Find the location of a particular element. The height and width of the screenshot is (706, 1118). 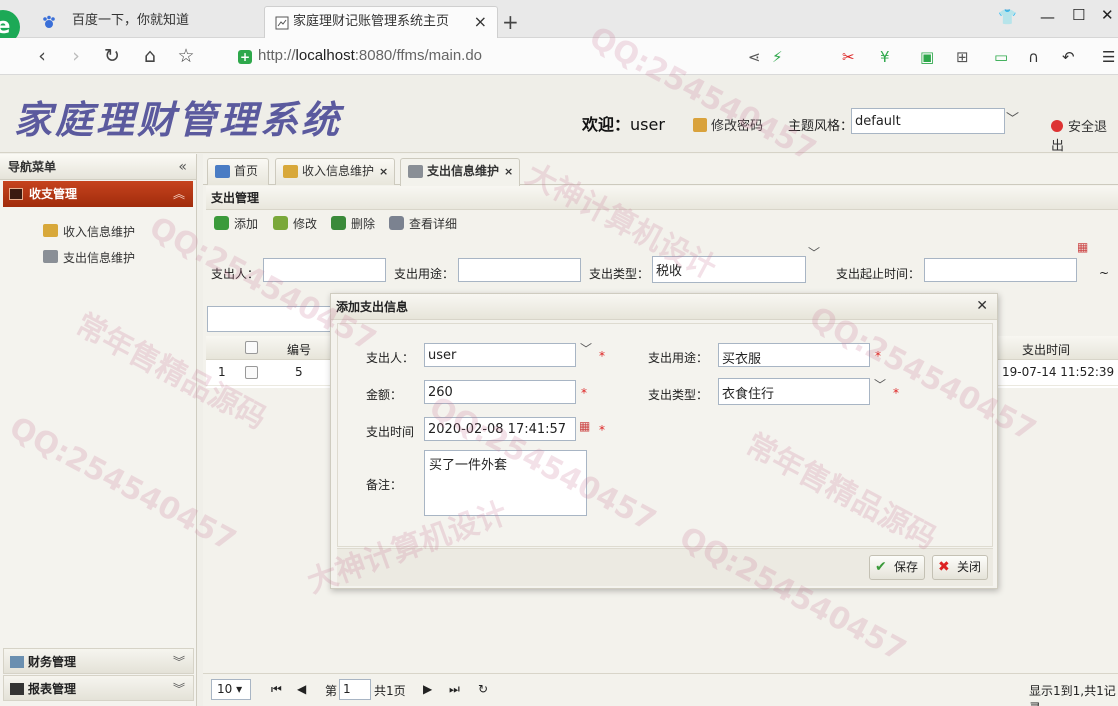

content-tabs: 首页 收入信息维护 × 支出信息维护 × is located at coordinates (660, 170).